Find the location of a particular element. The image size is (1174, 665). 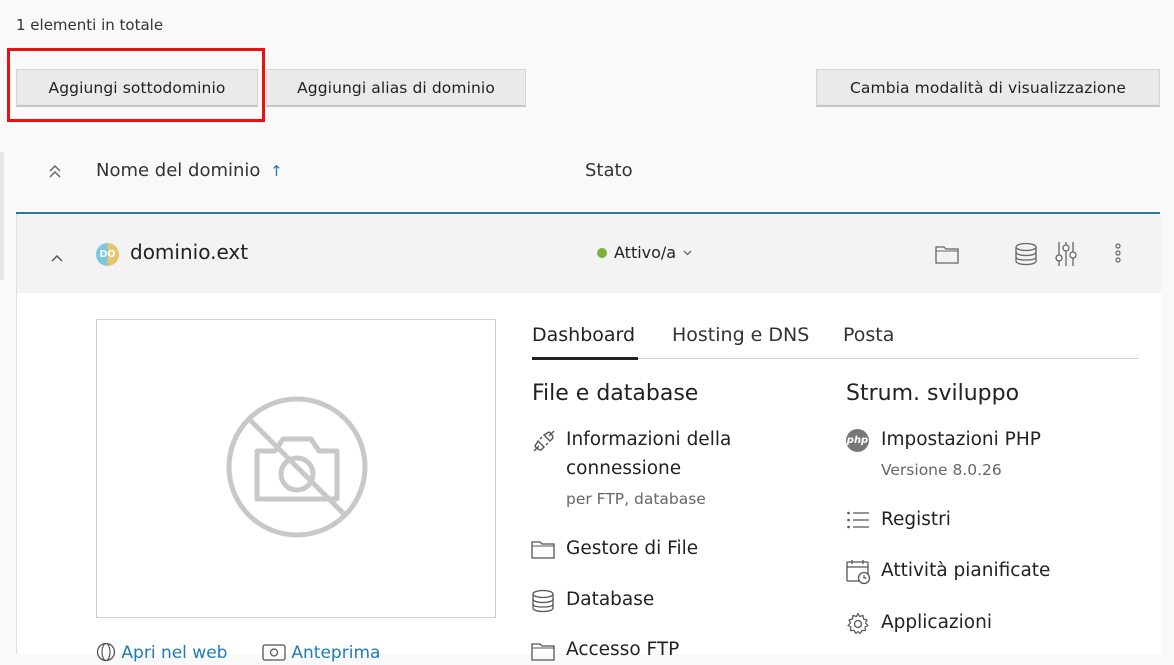

sort-asc-icon: ↑ is located at coordinates (276, 171).